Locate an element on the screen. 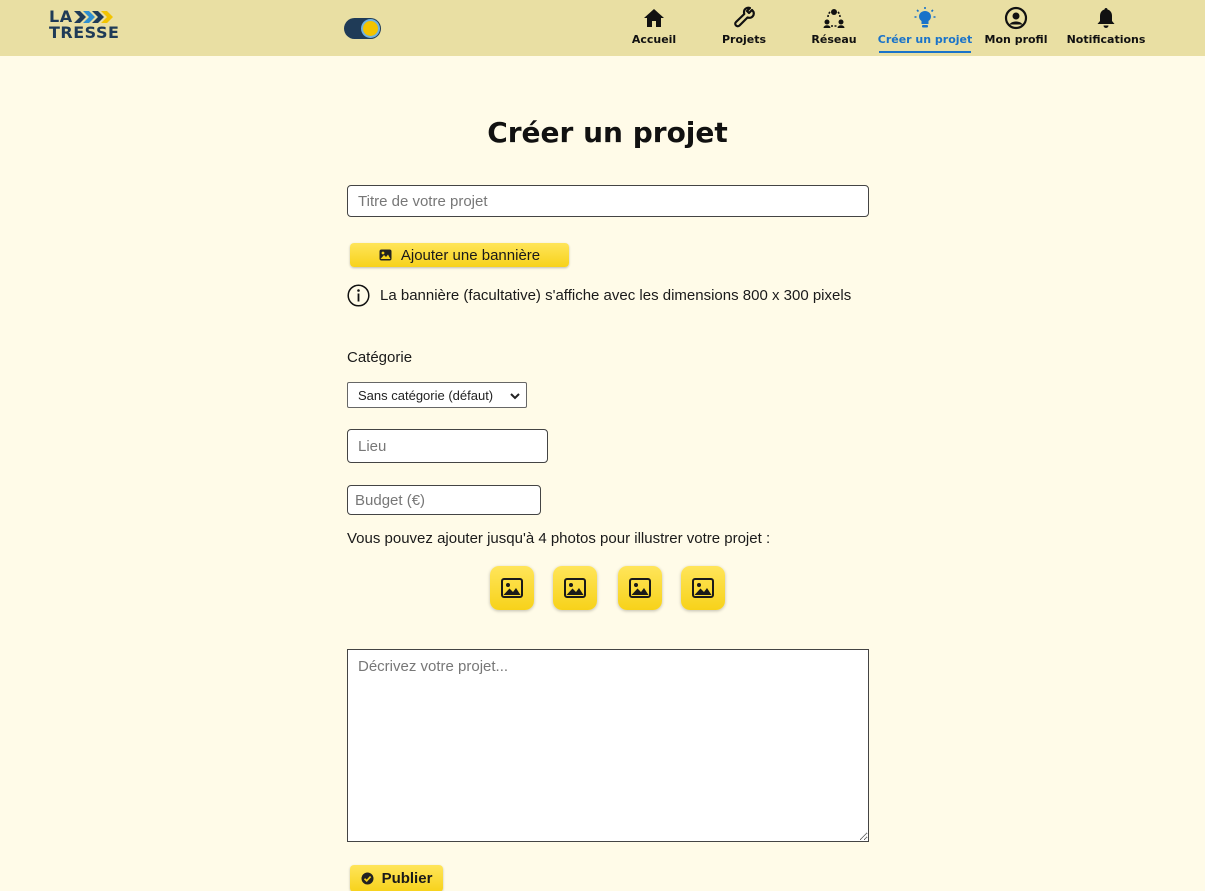 This screenshot has width=1205, height=891. active-indicator is located at coordinates (925, 52).